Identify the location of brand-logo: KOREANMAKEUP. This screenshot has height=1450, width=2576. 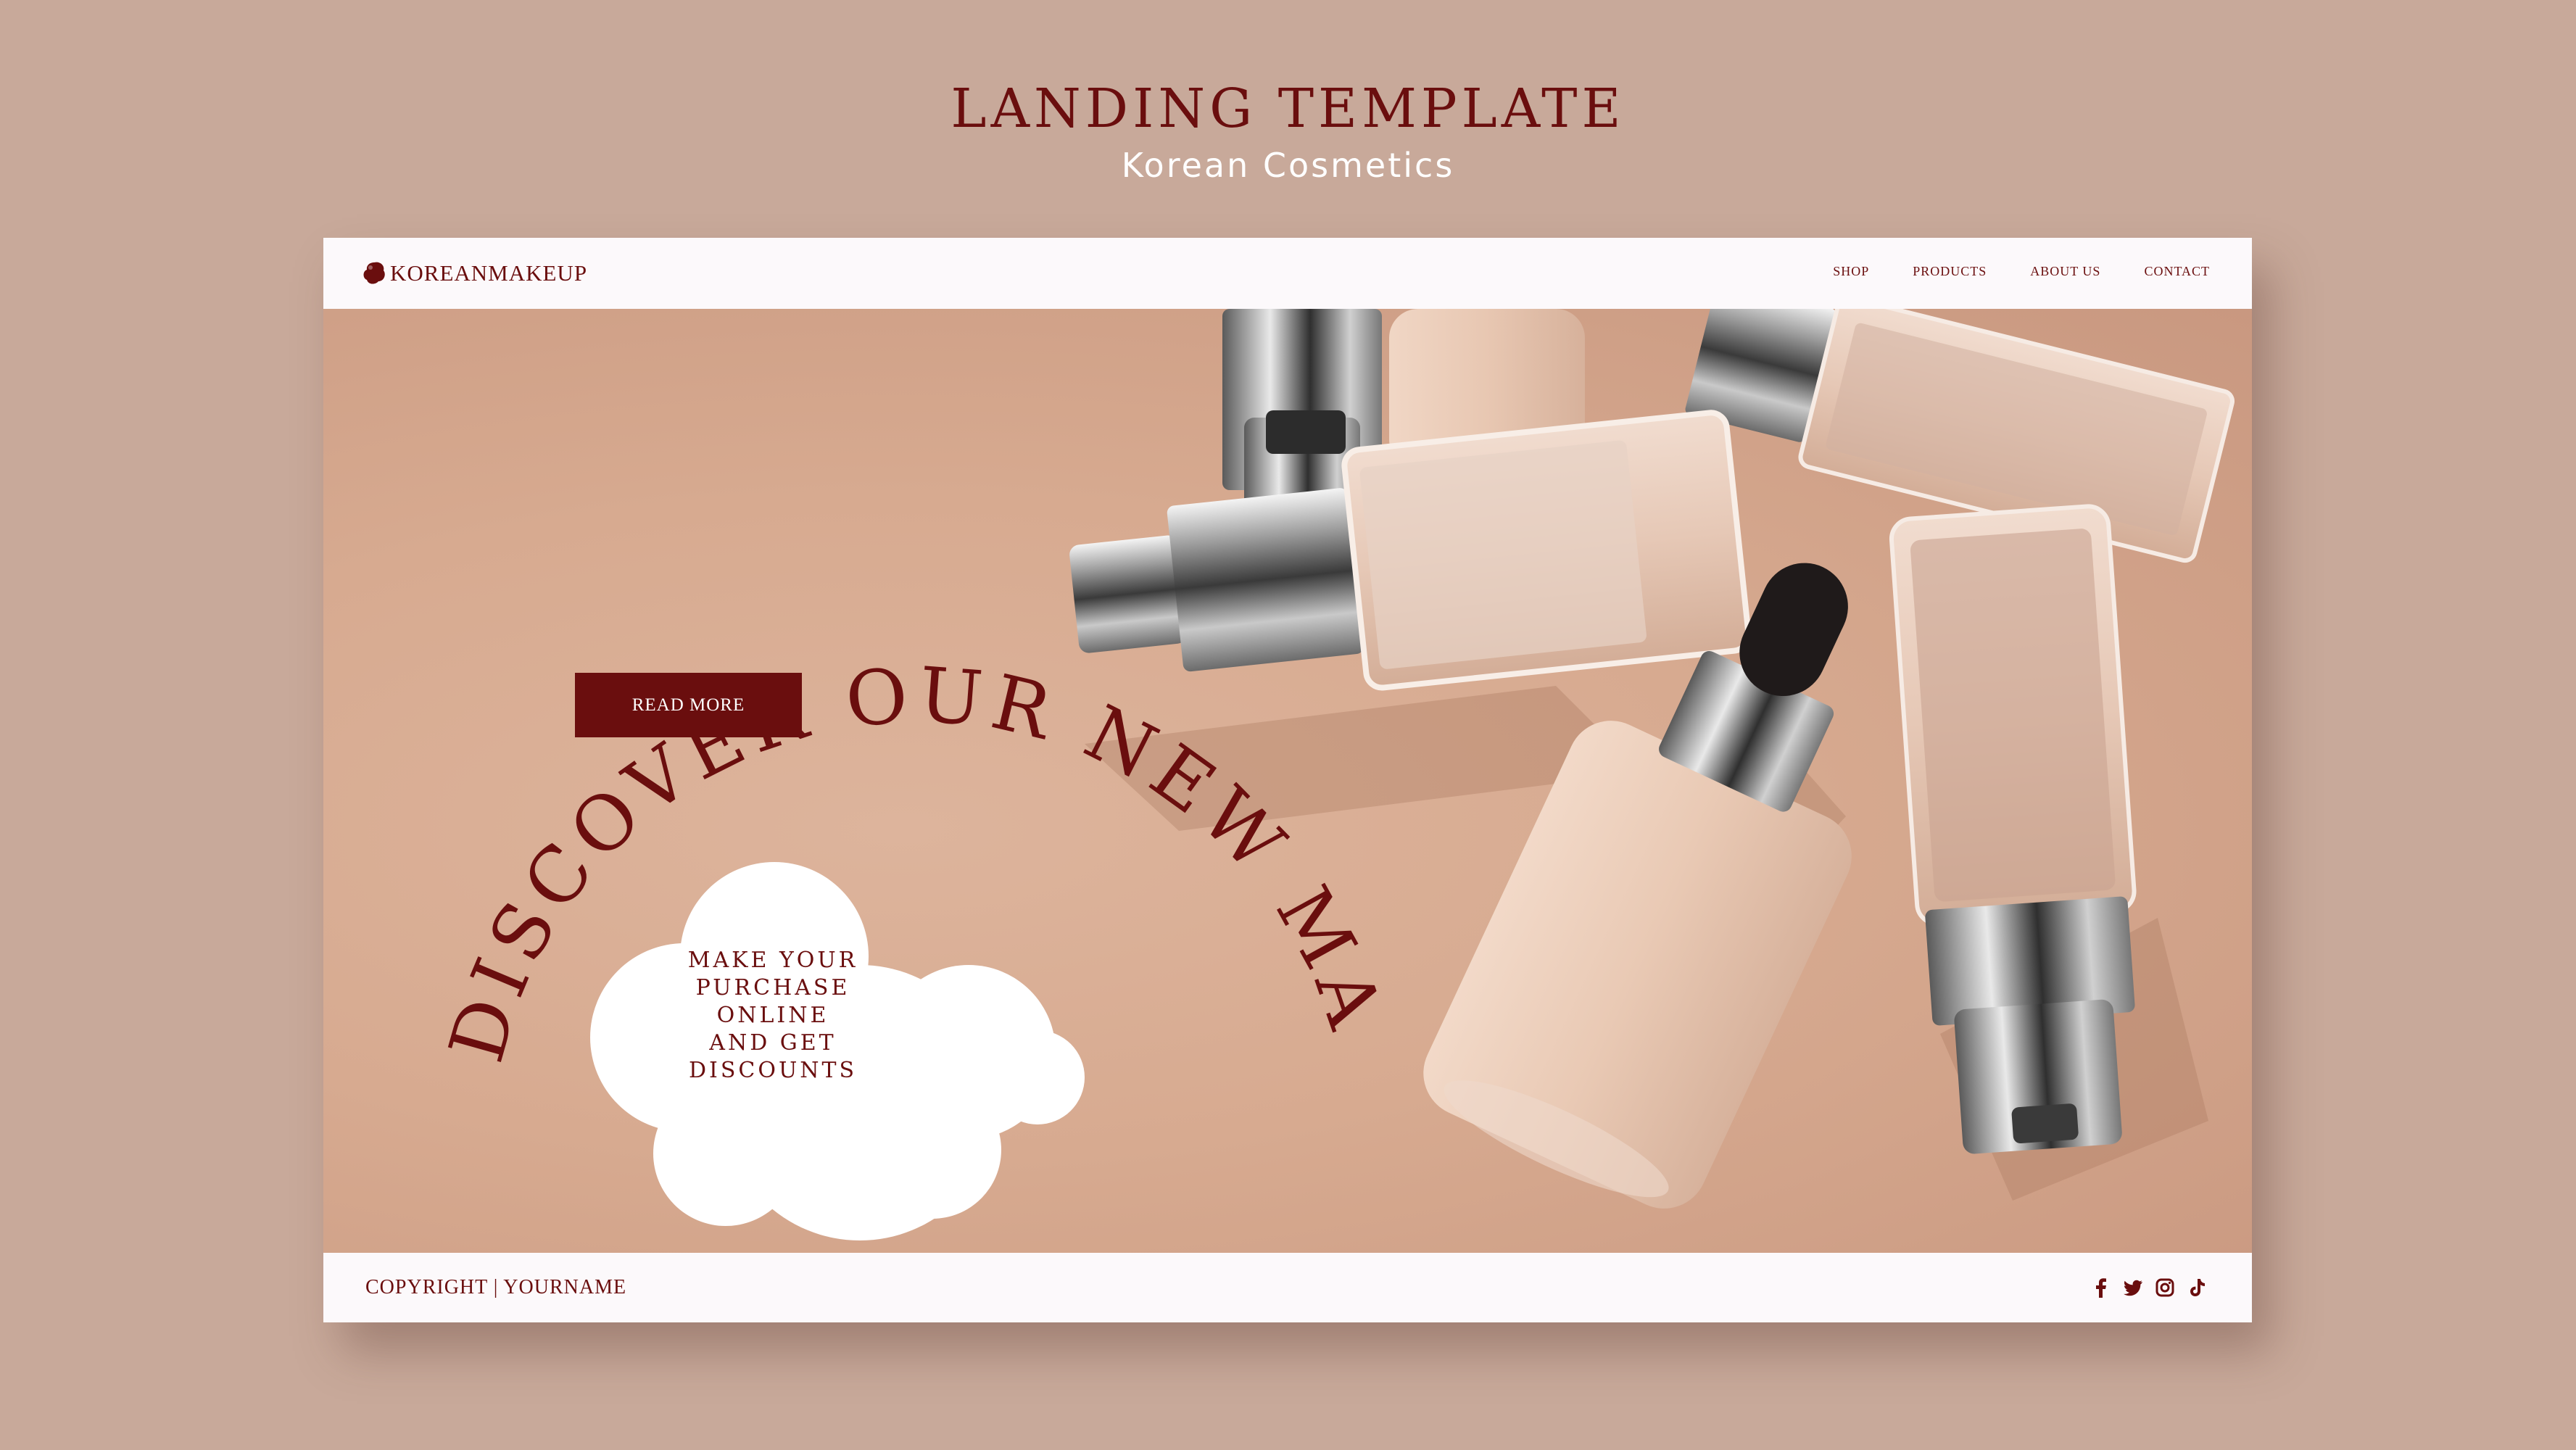
(475, 273).